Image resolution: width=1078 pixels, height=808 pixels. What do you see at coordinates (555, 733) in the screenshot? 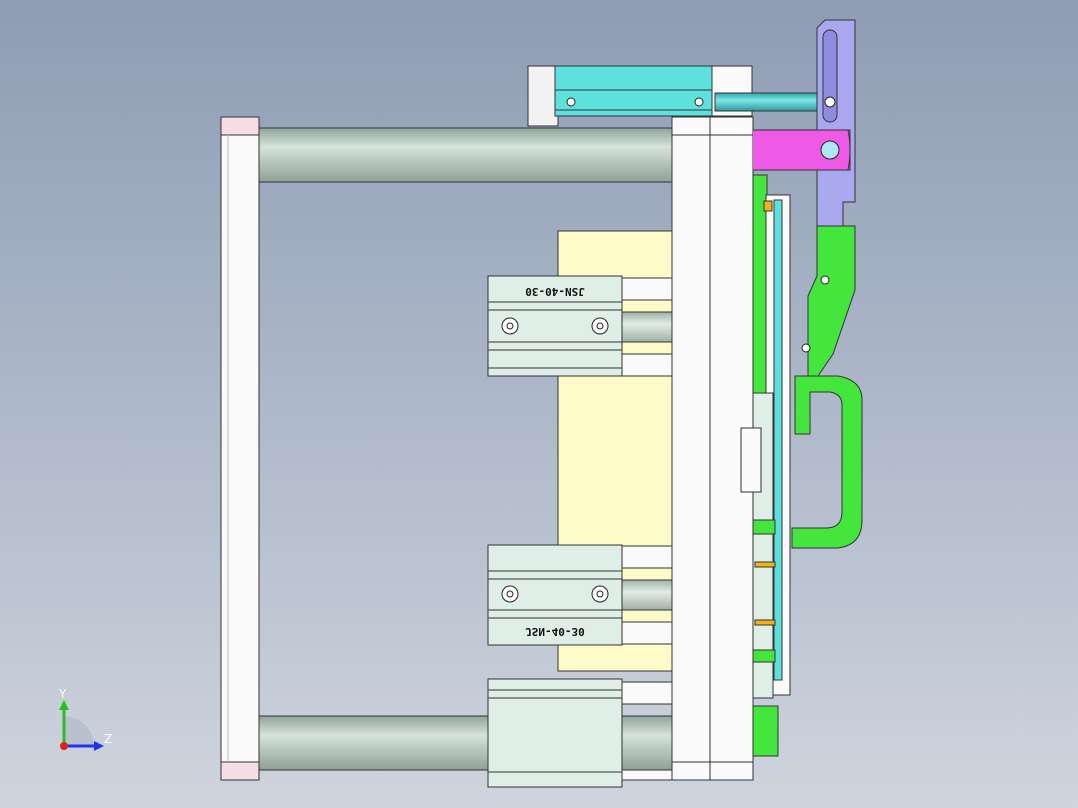
I see `bottom-block` at bounding box center [555, 733].